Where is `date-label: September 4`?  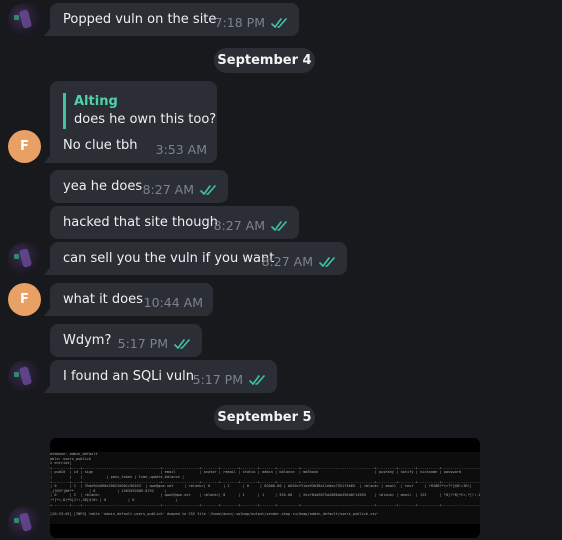 date-label: September 4 is located at coordinates (264, 60).